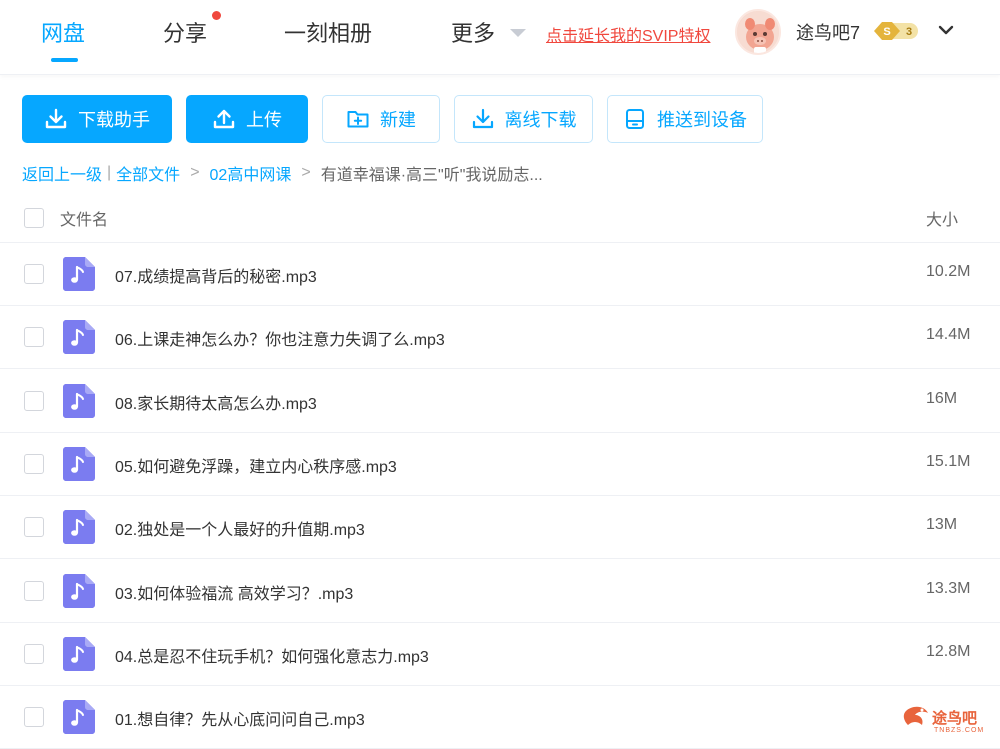 The height and width of the screenshot is (749, 1000). I want to click on file-size: 12.8M, so click(948, 651).